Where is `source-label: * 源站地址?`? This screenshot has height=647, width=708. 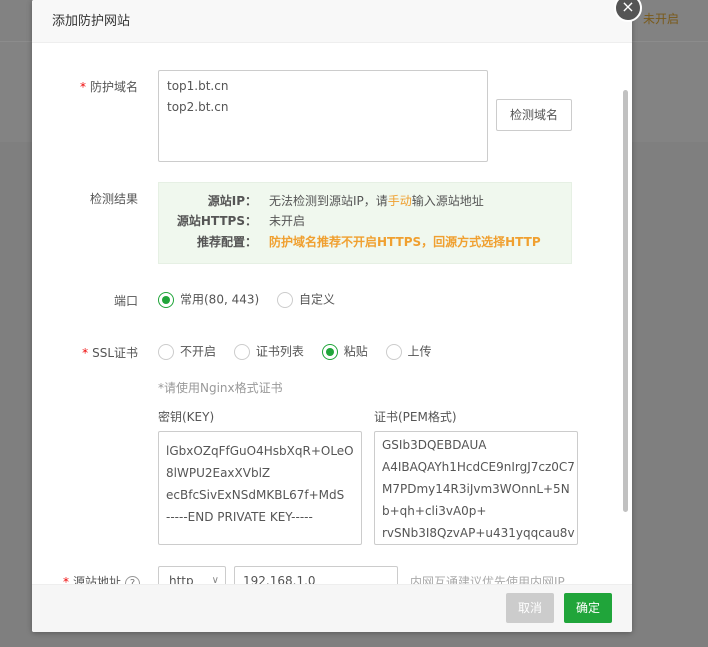 source-label: * 源站地址? is located at coordinates (86, 578).